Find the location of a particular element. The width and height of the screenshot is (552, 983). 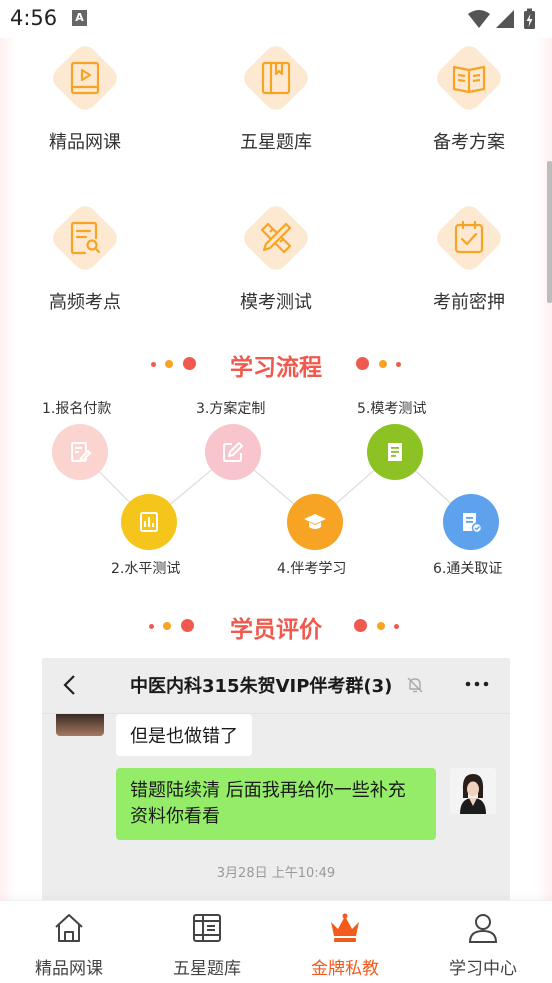

video-book-icon is located at coordinates (85, 78).